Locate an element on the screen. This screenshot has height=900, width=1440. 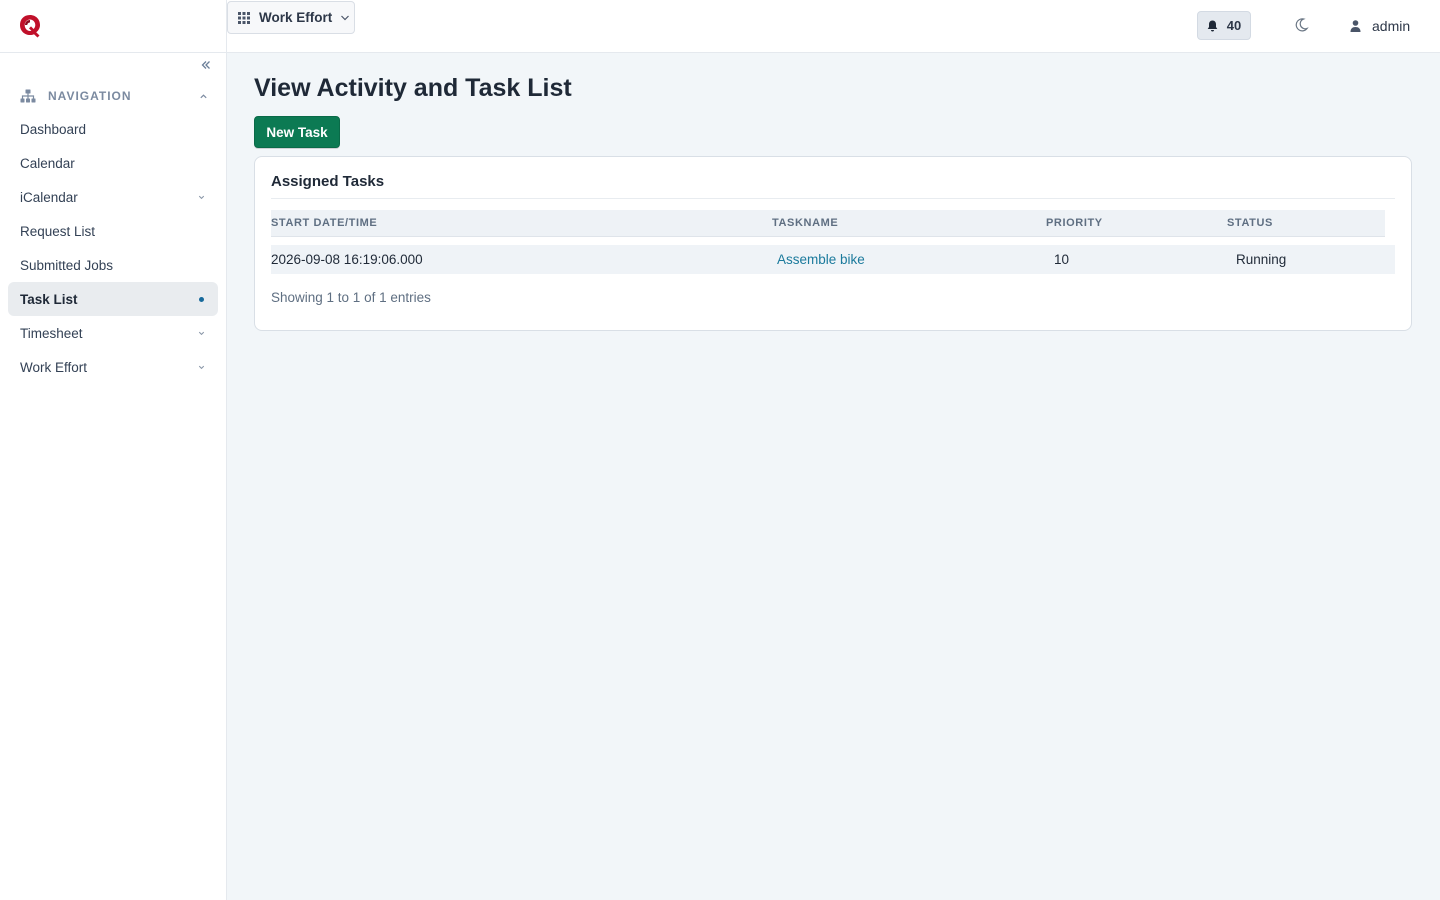
new-task-button: New Task is located at coordinates (297, 132).